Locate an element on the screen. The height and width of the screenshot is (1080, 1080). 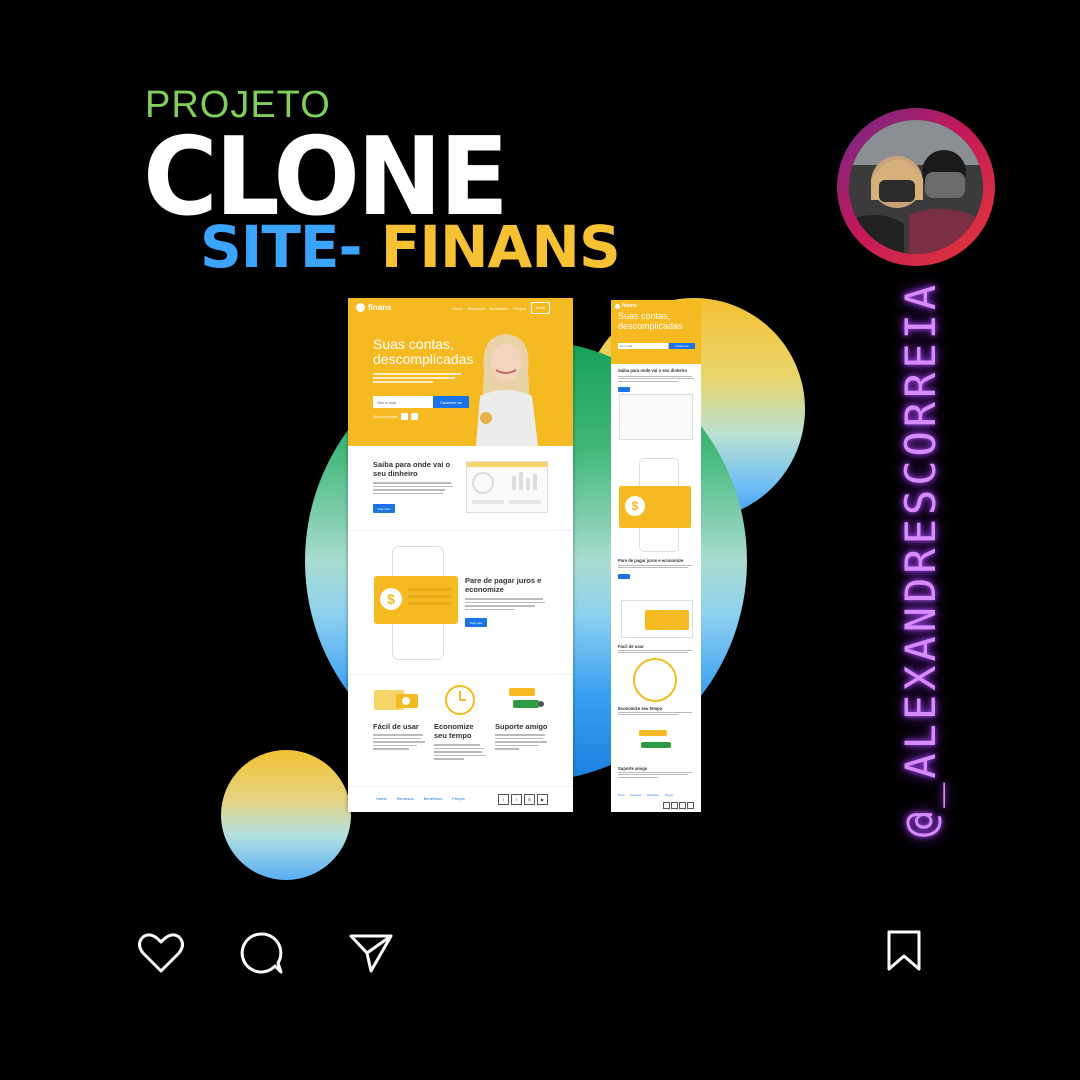
logo-text: finans is located at coordinates (380, 307).